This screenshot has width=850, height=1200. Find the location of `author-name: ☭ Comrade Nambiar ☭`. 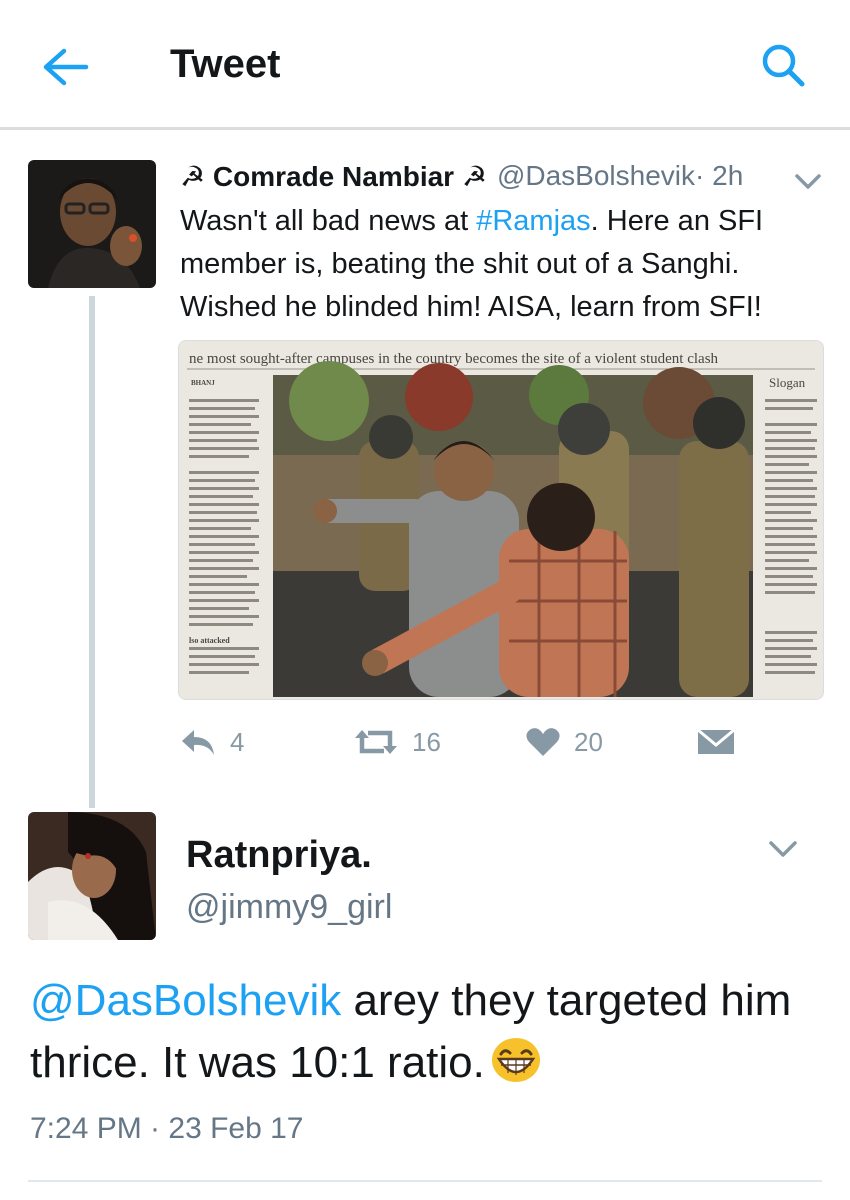

author-name: ☭ Comrade Nambiar ☭ is located at coordinates (333, 176).